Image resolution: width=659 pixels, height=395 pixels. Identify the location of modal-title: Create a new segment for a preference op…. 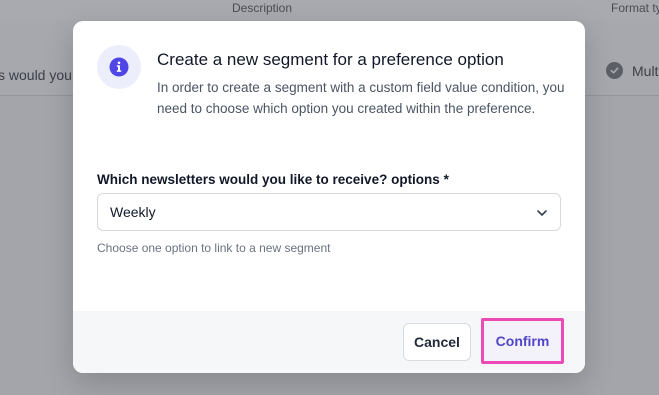
(330, 59).